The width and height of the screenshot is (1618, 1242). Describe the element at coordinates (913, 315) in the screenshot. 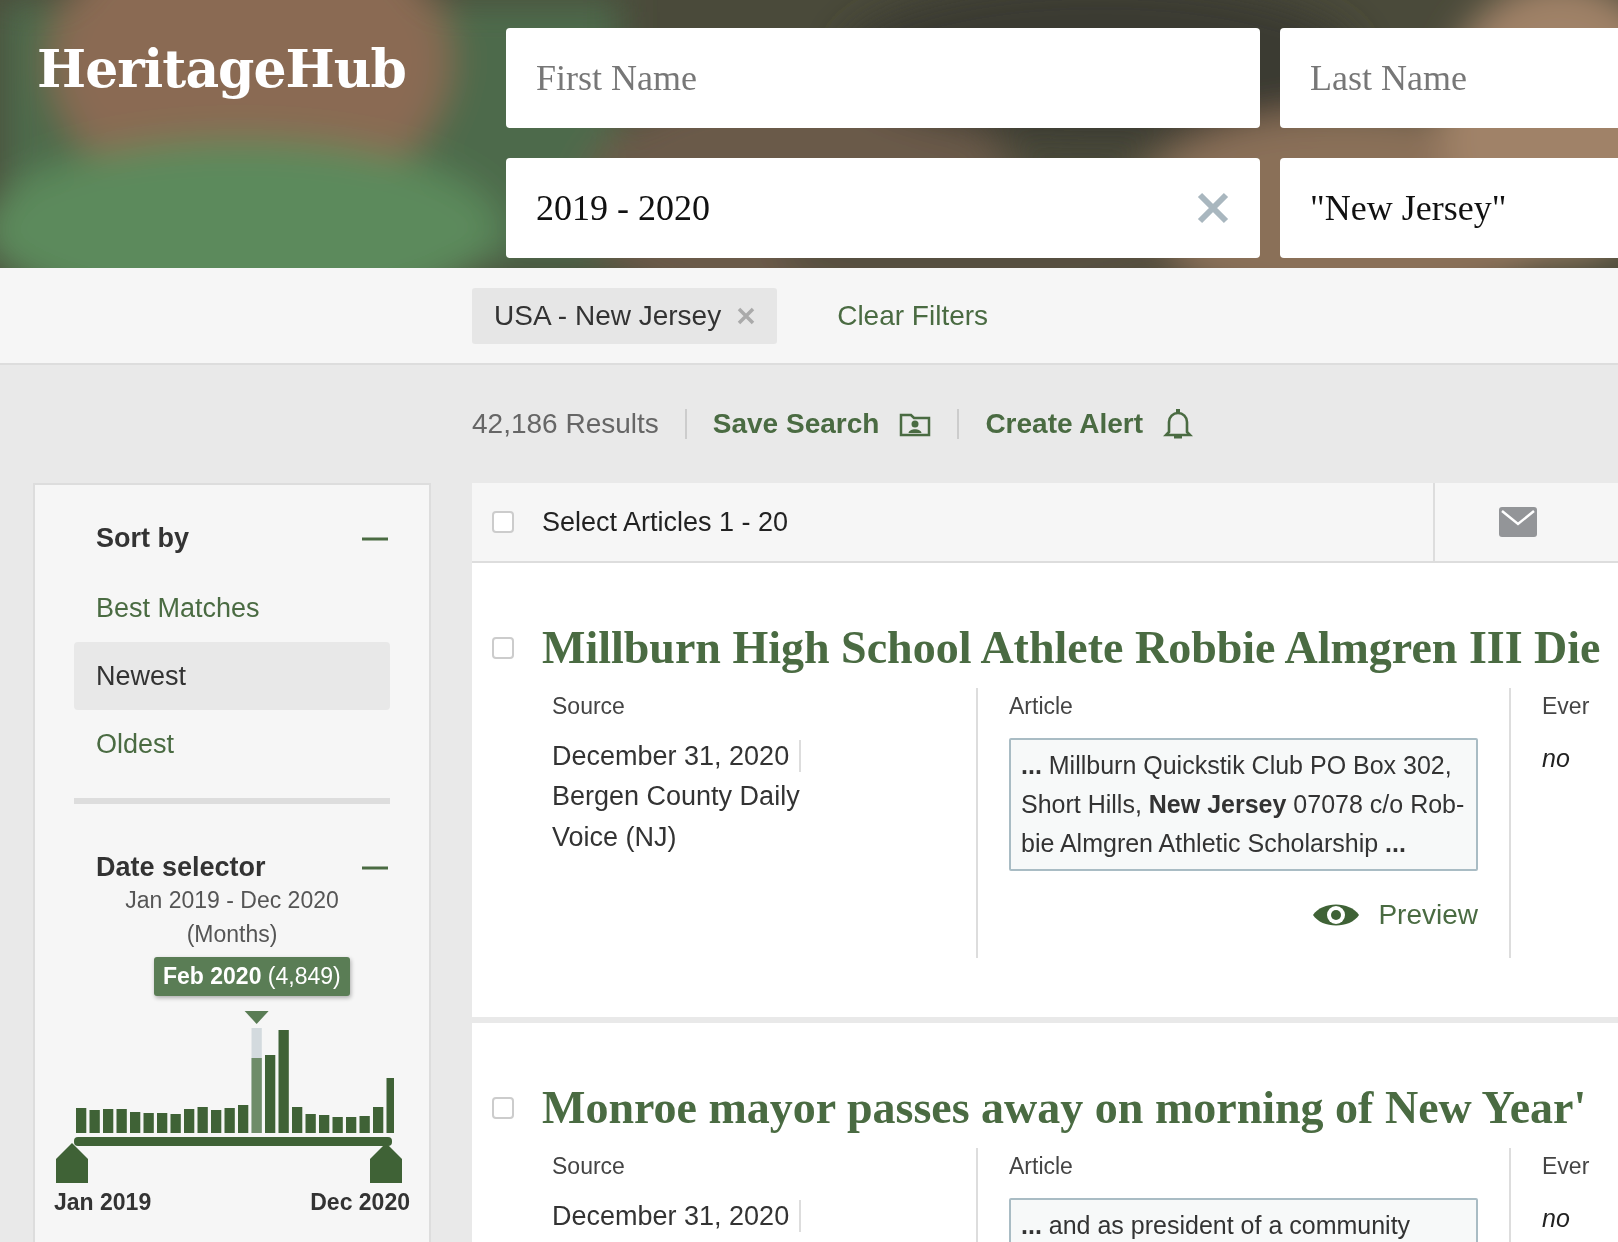

I see `clear-filters-link: Clear Filters` at that location.